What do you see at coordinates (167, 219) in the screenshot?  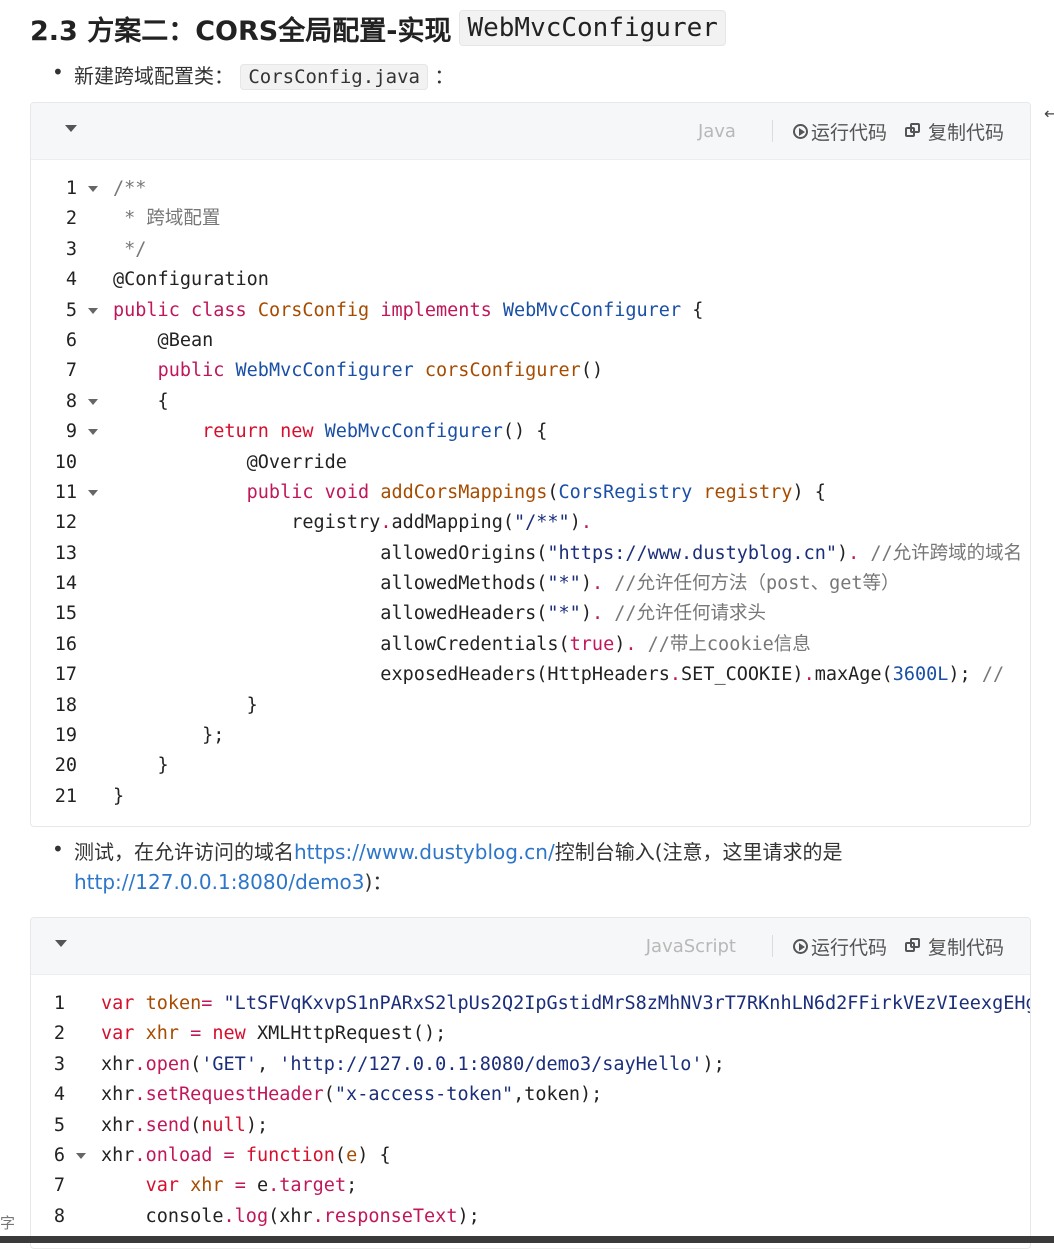 I see `code-token: * 跨域配置` at bounding box center [167, 219].